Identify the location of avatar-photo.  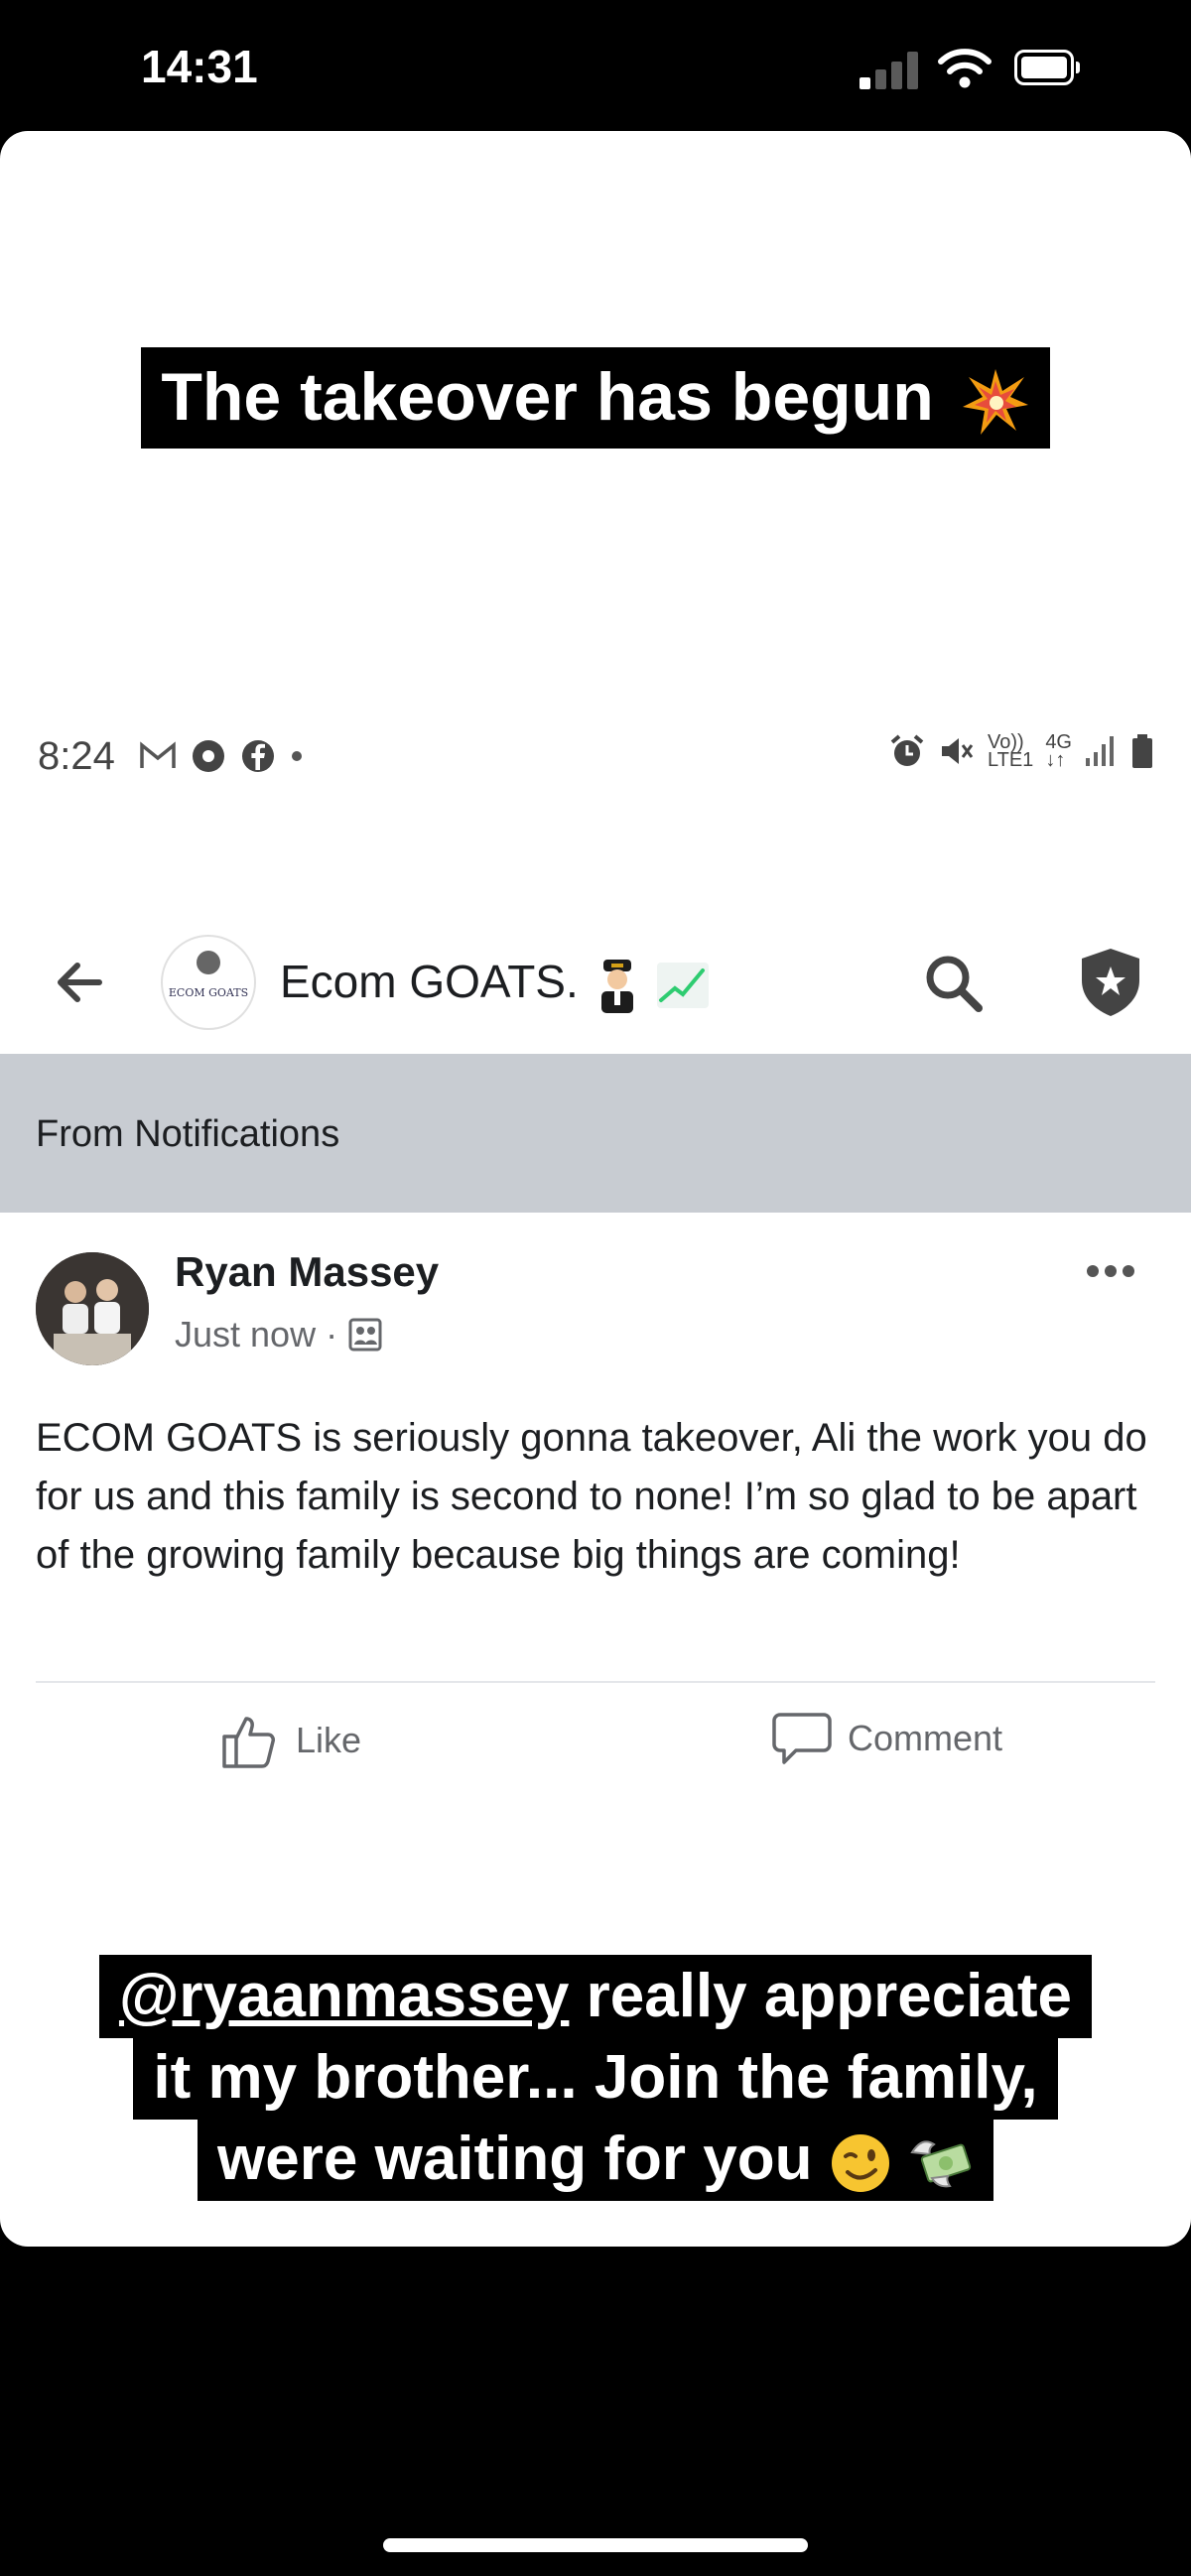
(93, 1309).